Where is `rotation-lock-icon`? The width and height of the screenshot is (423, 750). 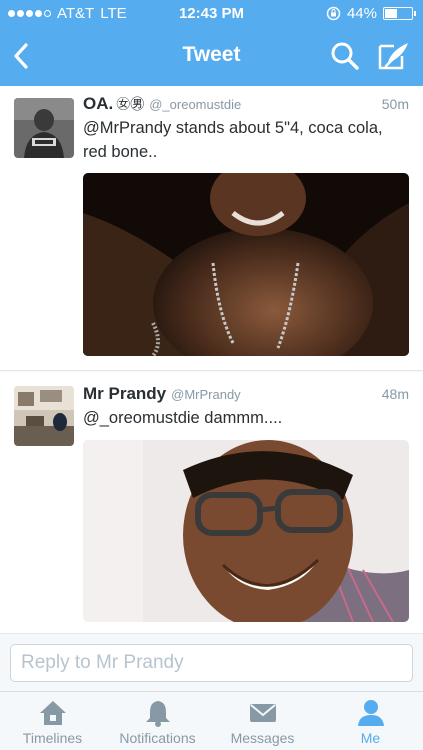 rotation-lock-icon is located at coordinates (333, 13).